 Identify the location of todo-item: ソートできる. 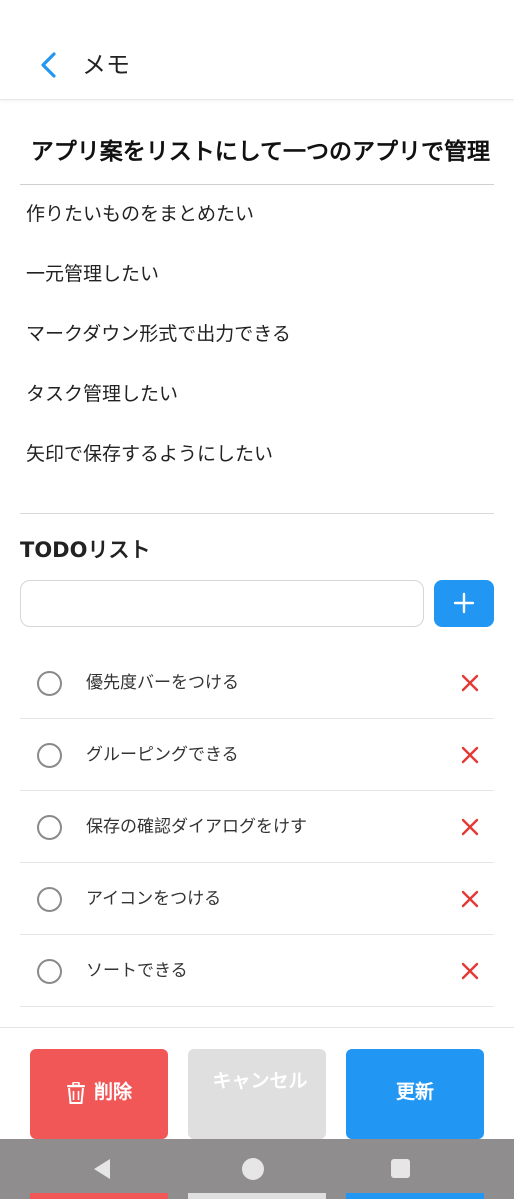
(257, 971).